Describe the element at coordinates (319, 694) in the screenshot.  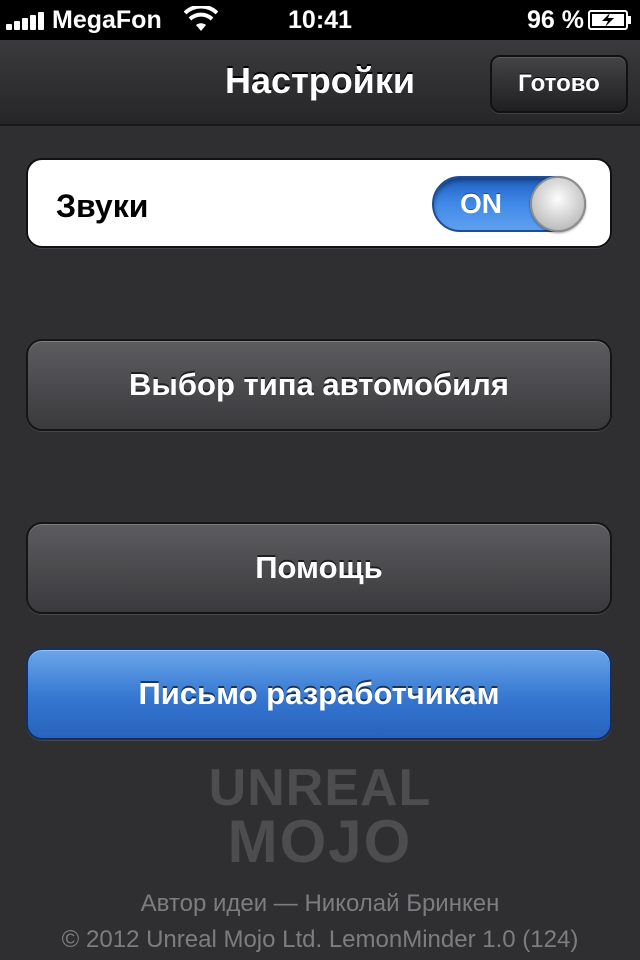
I see `mail-developers-button: Письмо разработчикам` at that location.